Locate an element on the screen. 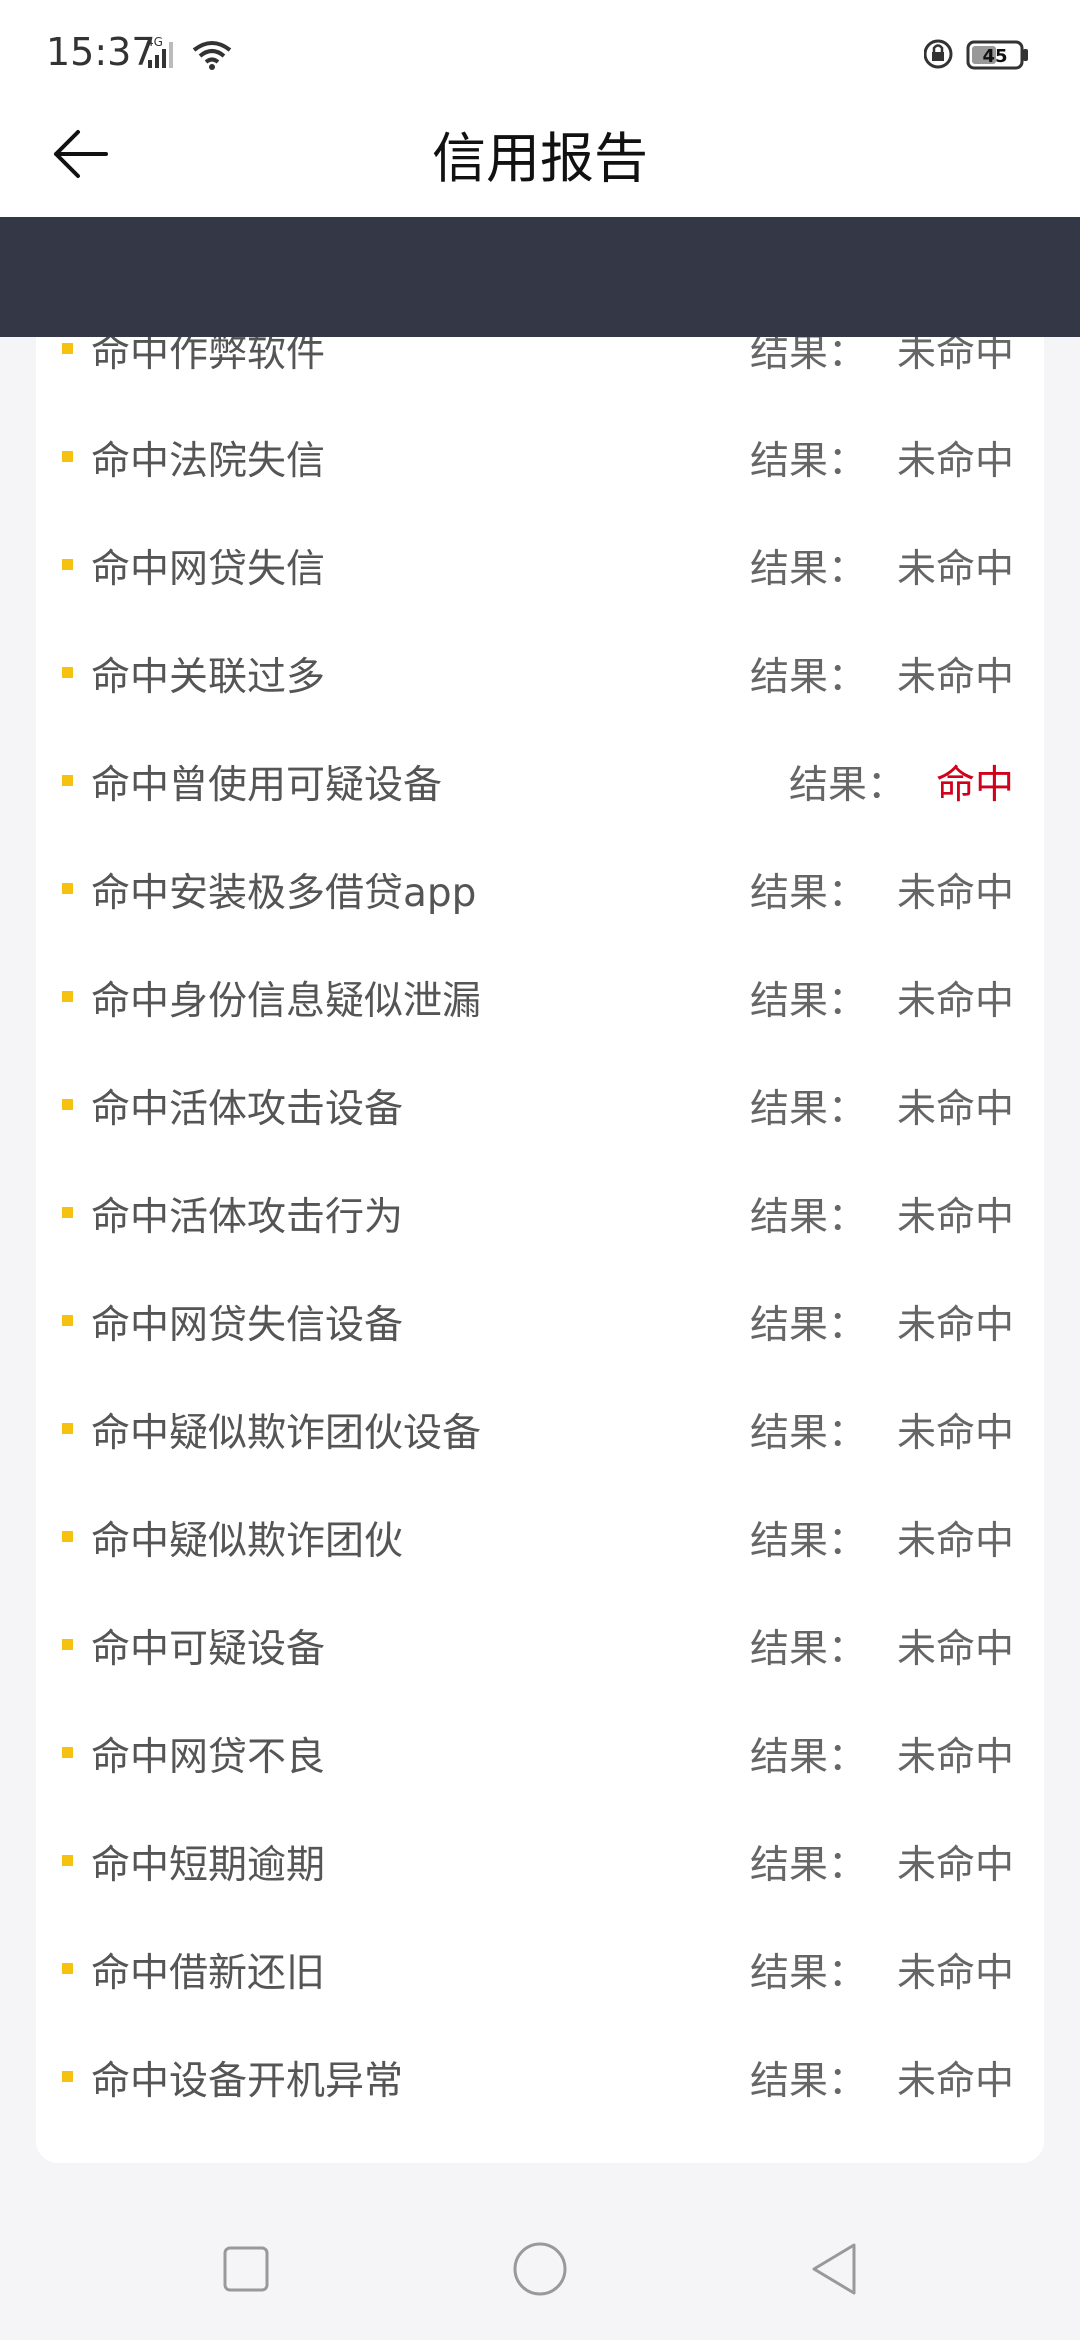 This screenshot has height=2340, width=1080. item-label: 命中关联过多 is located at coordinates (208, 677).